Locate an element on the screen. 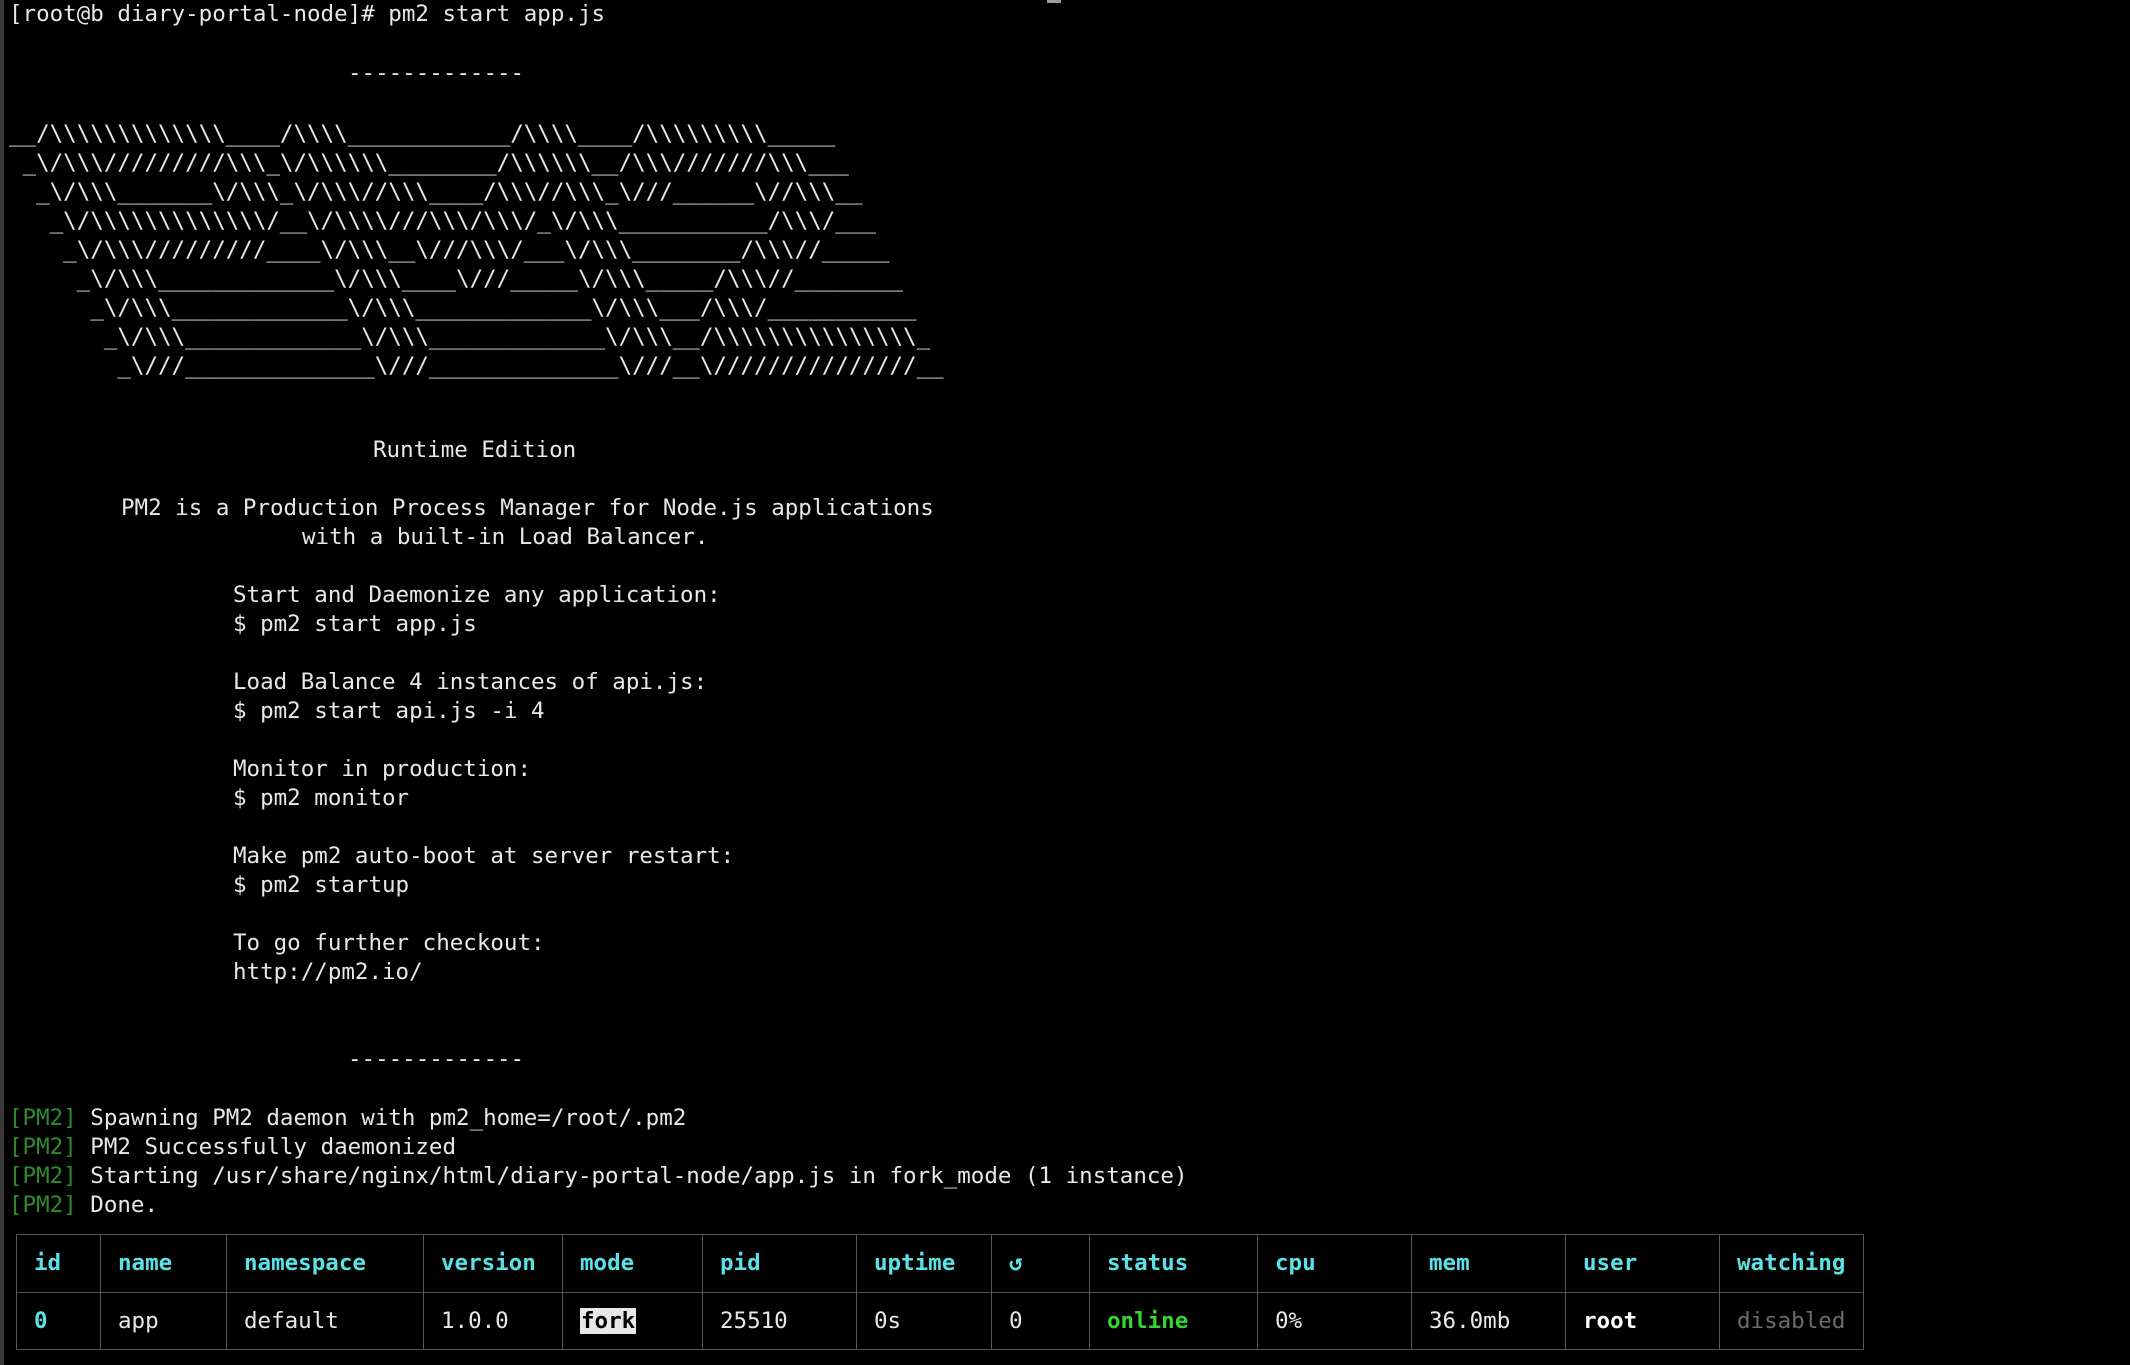  tip-command: $ pm2 start app.js is located at coordinates (355, 624).